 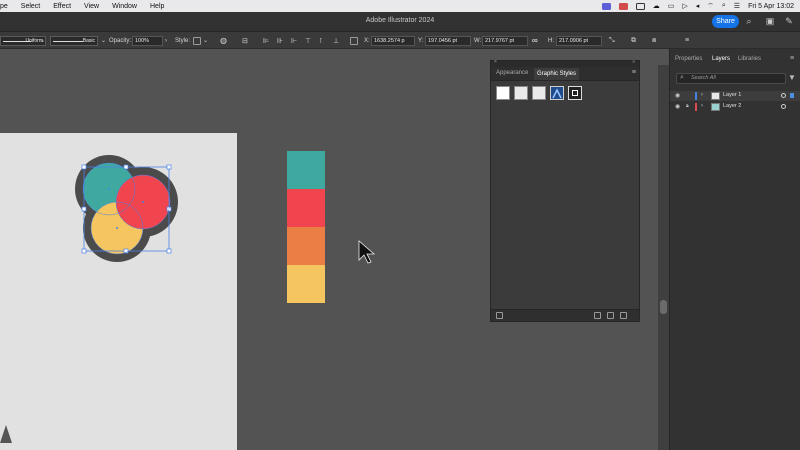 I want to click on layer-row: ◉ 🔒︎ › Layer 2, so click(x=735, y=107).